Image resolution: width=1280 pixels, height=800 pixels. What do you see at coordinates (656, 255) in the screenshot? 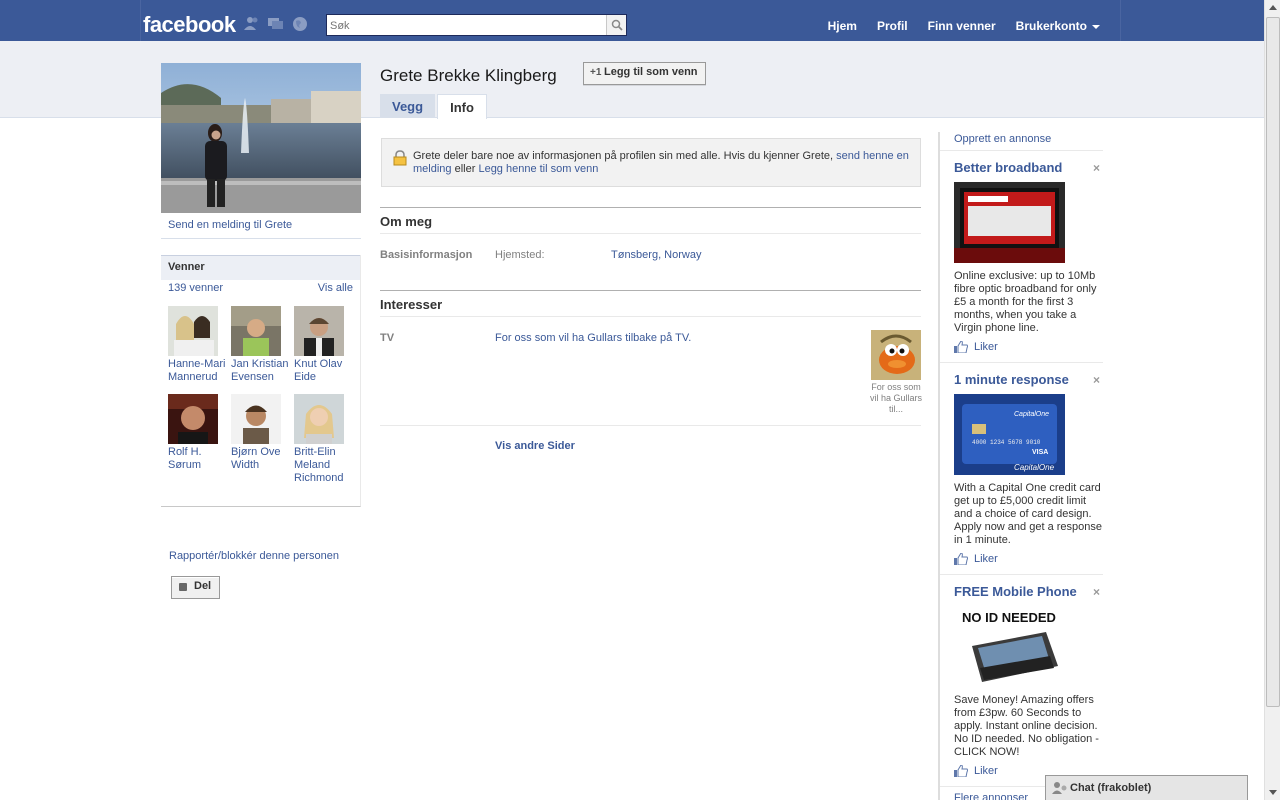
I see `hometown-value: Tønsberg, Norway` at bounding box center [656, 255].